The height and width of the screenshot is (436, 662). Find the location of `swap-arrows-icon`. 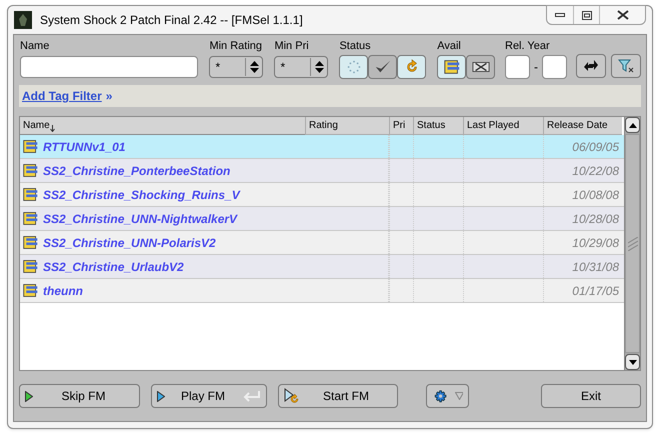

swap-arrows-icon is located at coordinates (591, 66).